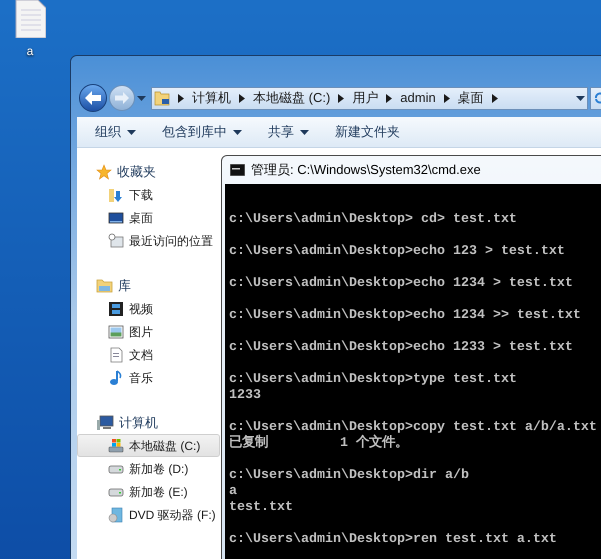  I want to click on navigation-item: 文档, so click(148, 354).